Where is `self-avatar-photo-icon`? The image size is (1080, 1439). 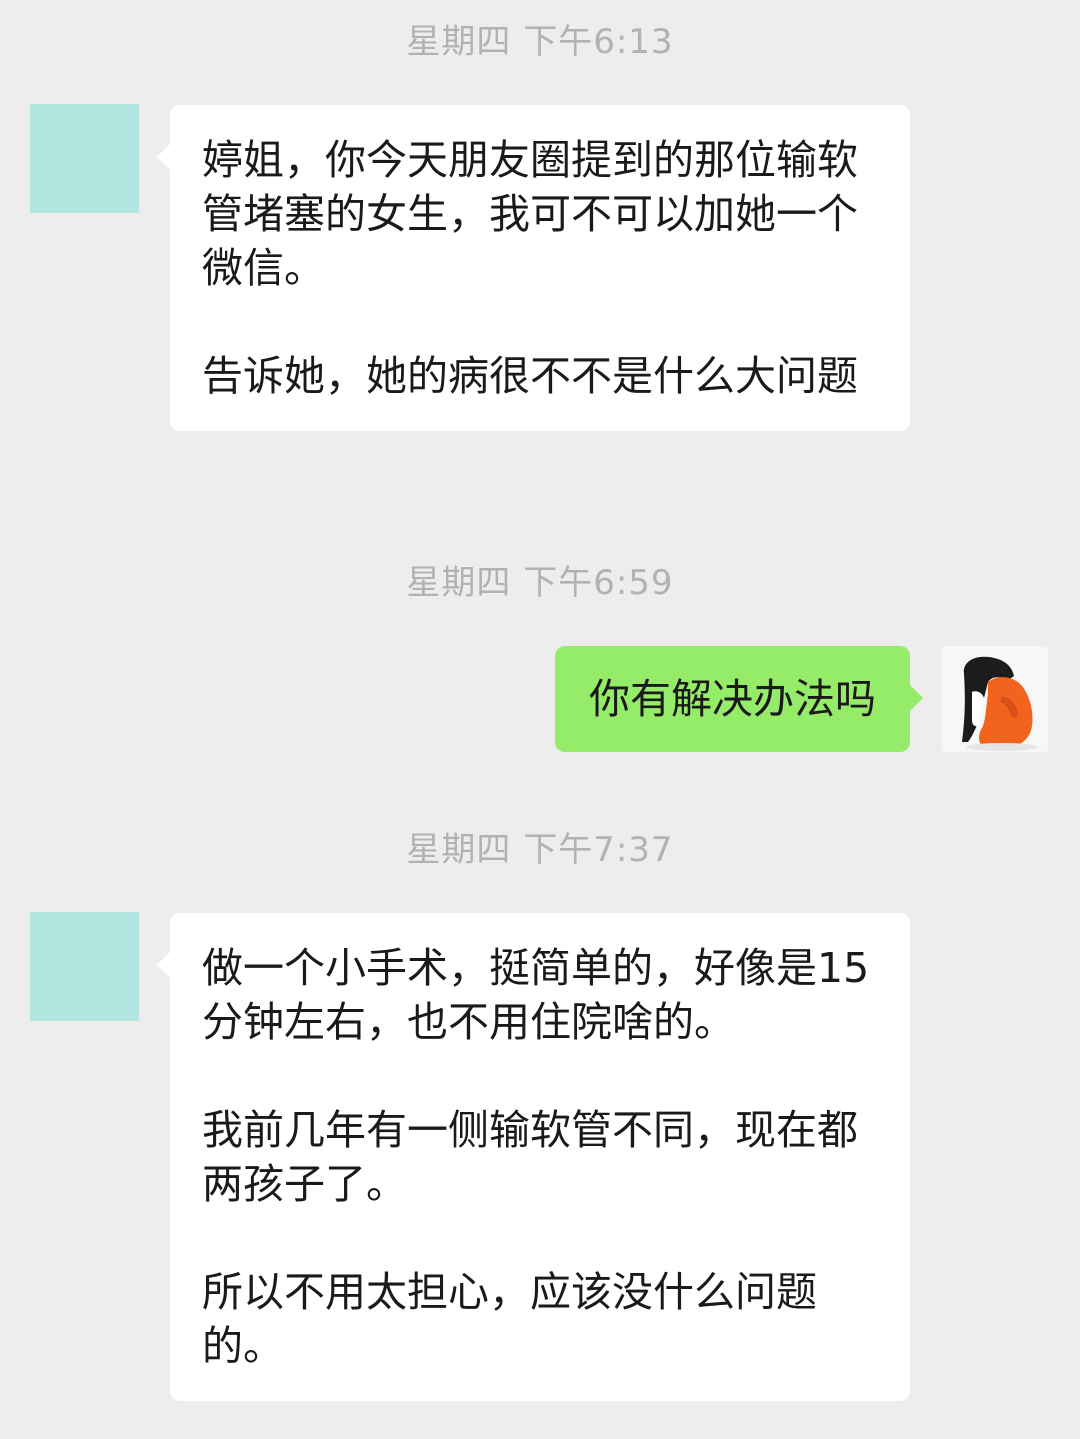 self-avatar-photo-icon is located at coordinates (995, 699).